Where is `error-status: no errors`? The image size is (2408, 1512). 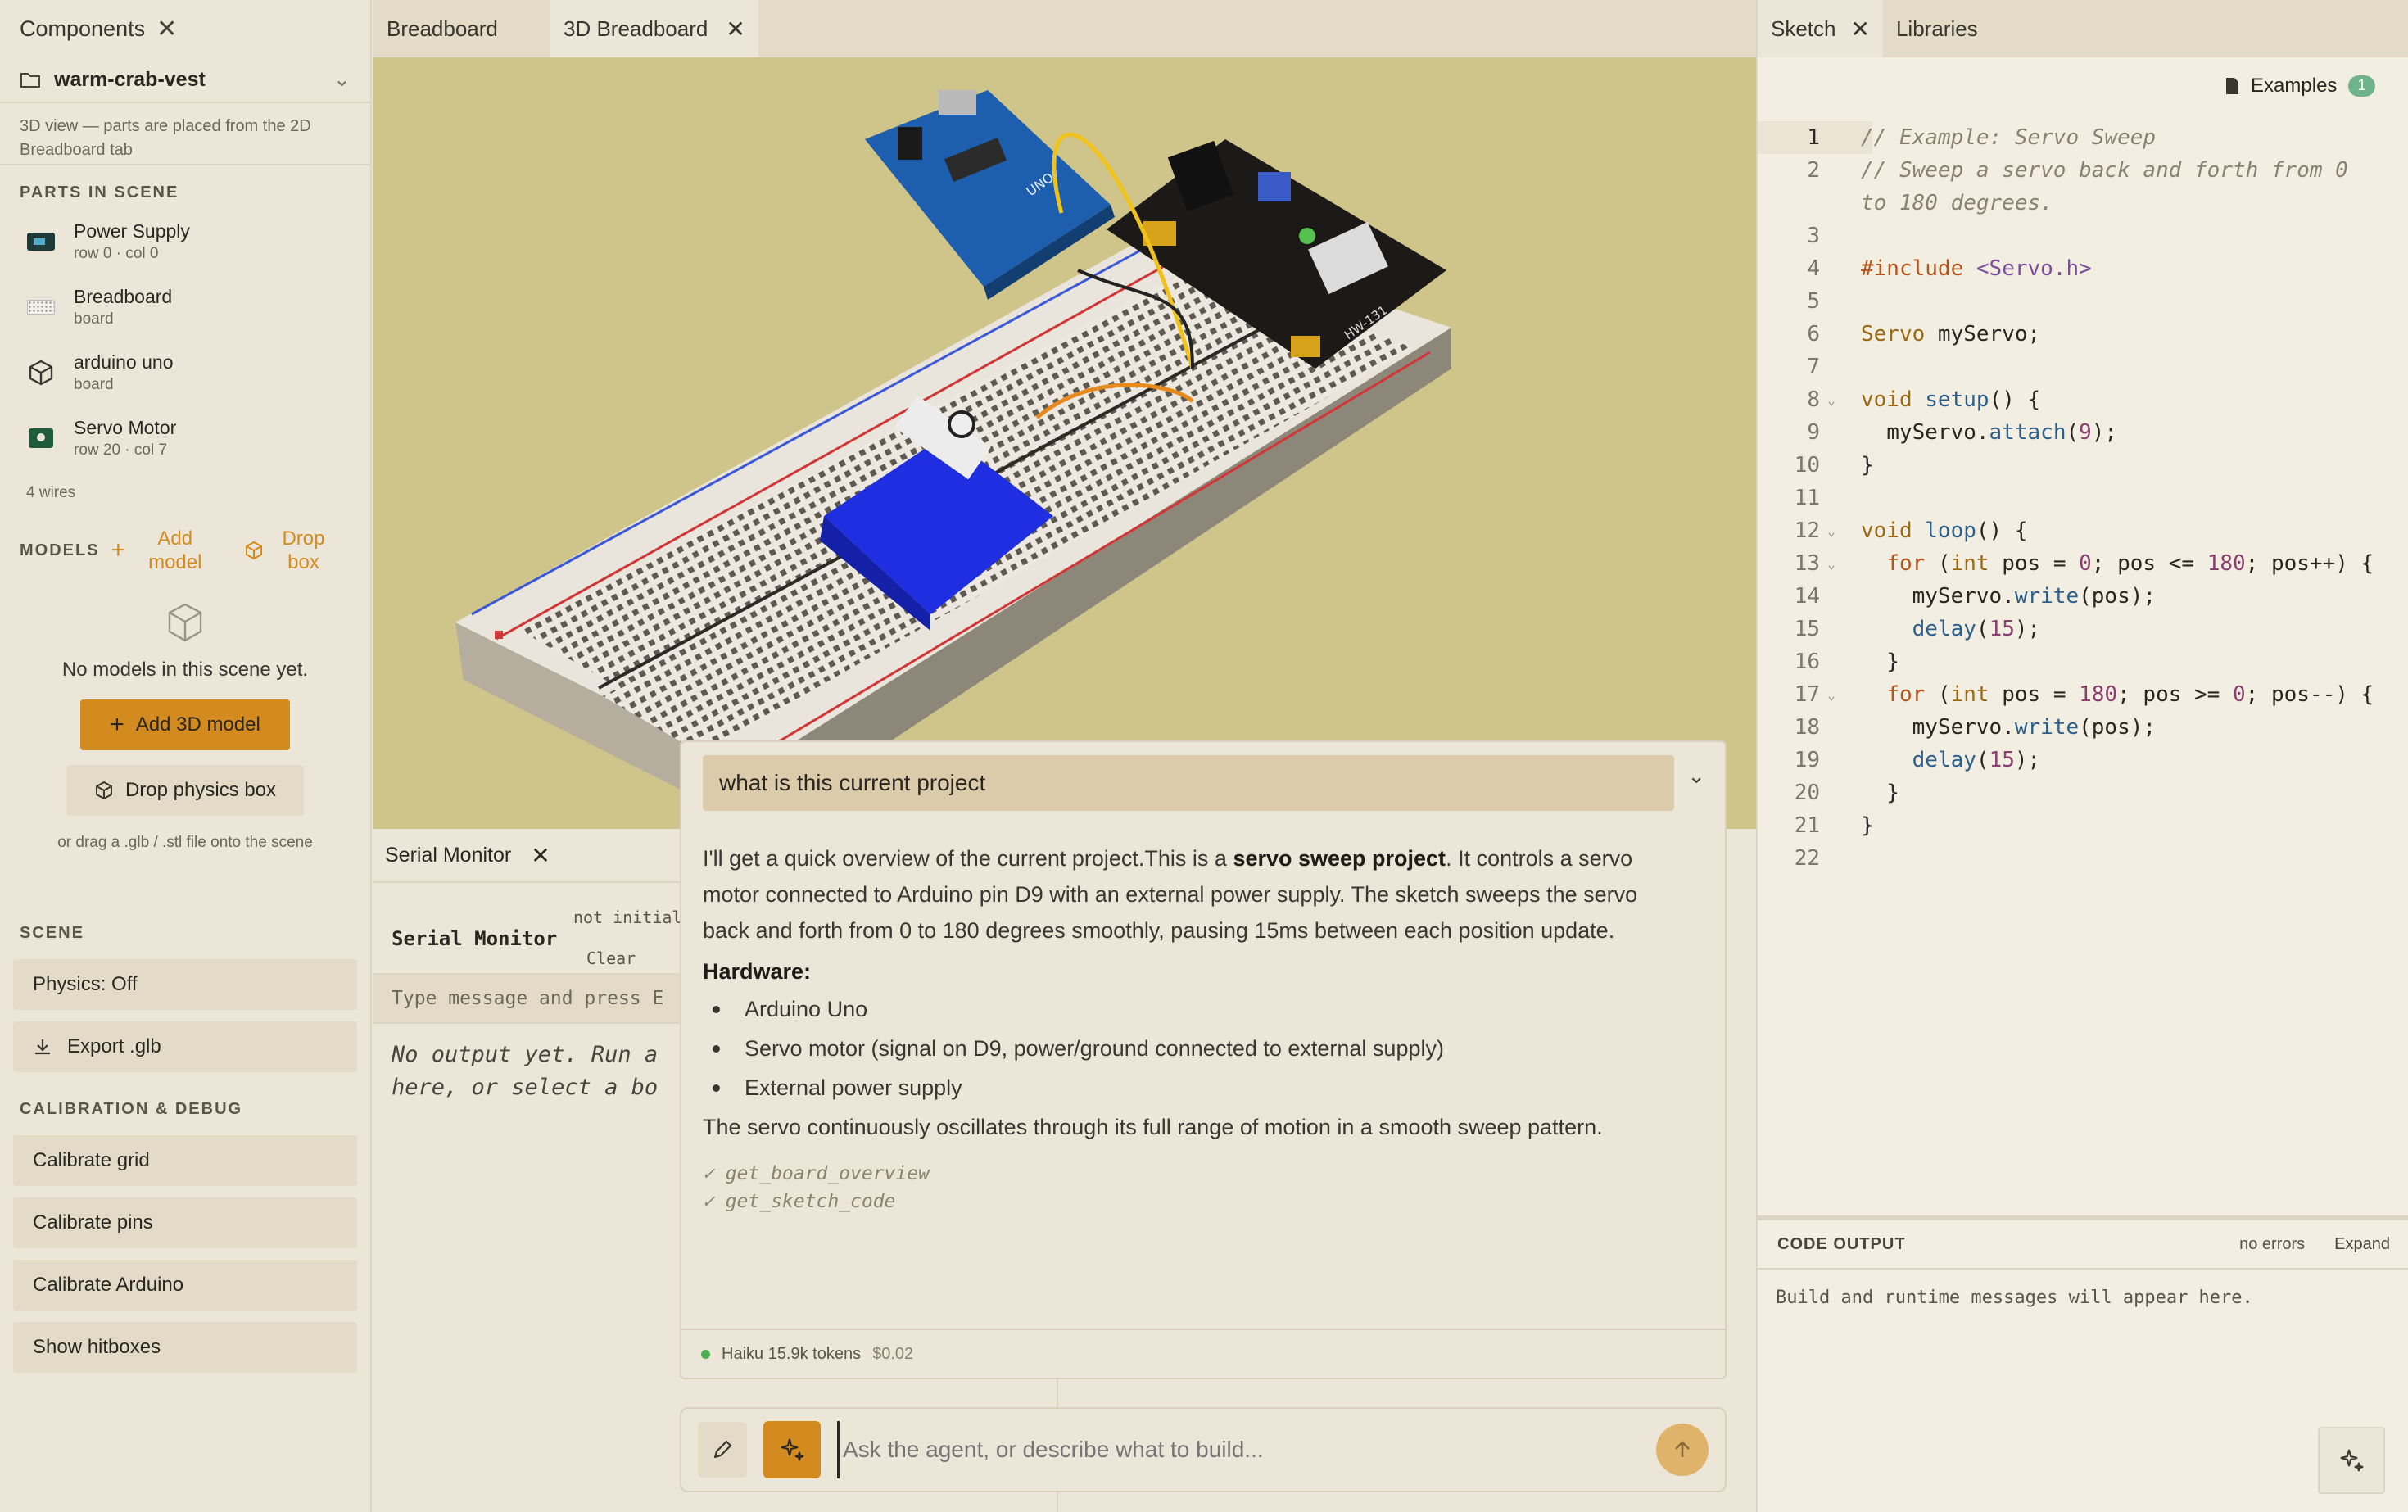
error-status: no errors is located at coordinates (2272, 1243).